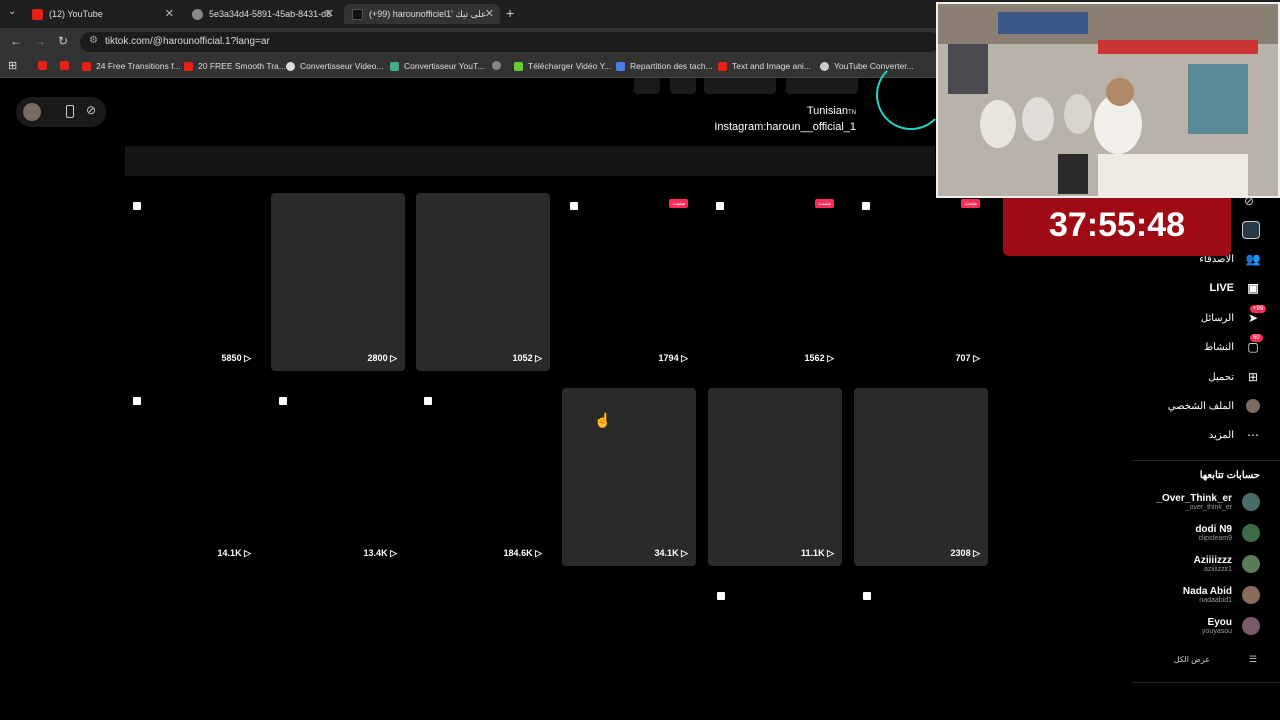 Image resolution: width=1280 pixels, height=720 pixels. Describe the element at coordinates (102, 14) in the screenshot. I see `tab-youtube: (12) YouTube ✕` at that location.